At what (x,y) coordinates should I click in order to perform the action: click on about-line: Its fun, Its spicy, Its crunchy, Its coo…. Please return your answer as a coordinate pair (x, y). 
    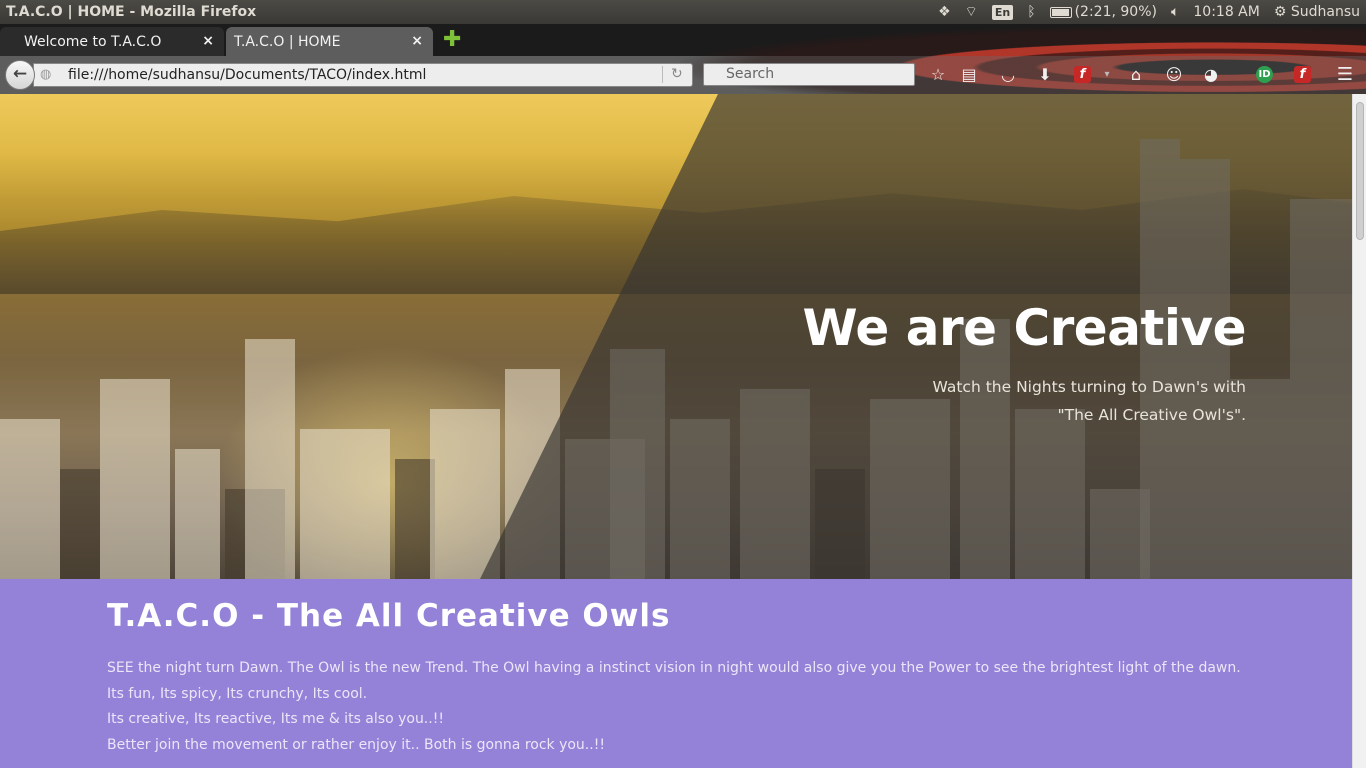
    Looking at the image, I should click on (237, 693).